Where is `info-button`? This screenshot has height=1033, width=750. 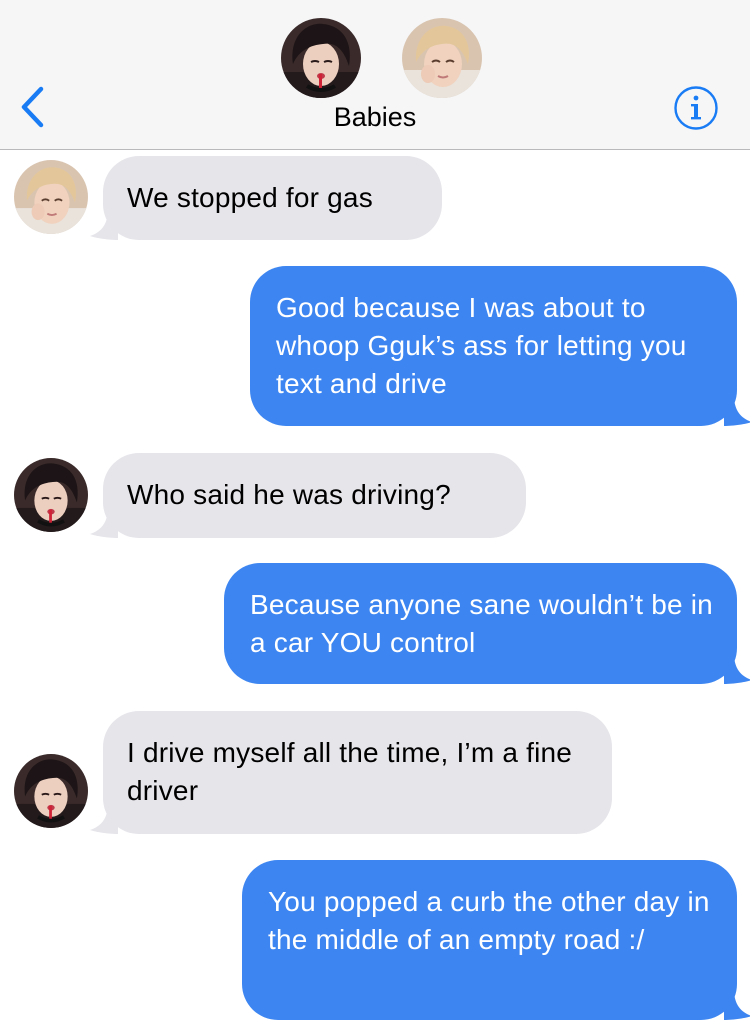 info-button is located at coordinates (696, 108).